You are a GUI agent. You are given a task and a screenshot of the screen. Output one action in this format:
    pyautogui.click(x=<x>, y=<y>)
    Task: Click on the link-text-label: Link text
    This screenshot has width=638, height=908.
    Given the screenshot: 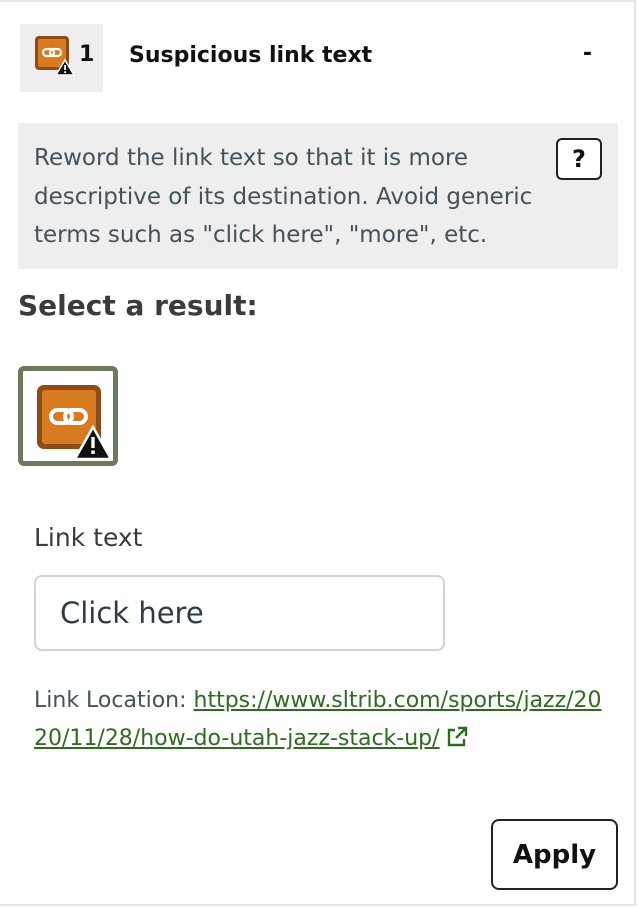 What is the action you would take?
    pyautogui.click(x=88, y=537)
    